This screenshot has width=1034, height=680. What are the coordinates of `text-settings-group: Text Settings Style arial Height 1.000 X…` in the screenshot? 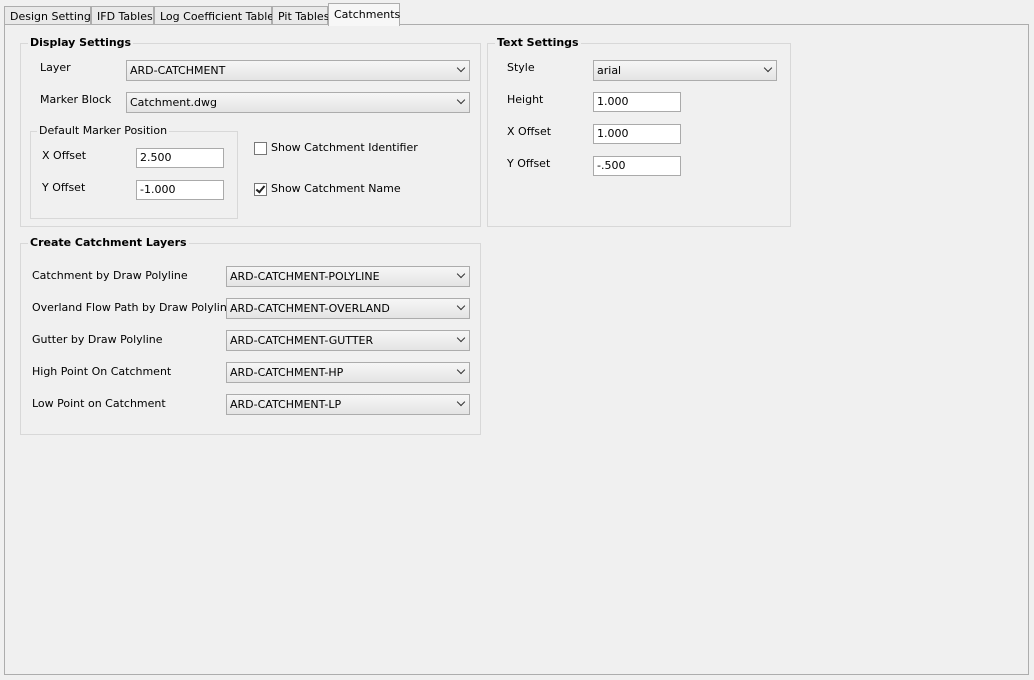 It's located at (639, 131).